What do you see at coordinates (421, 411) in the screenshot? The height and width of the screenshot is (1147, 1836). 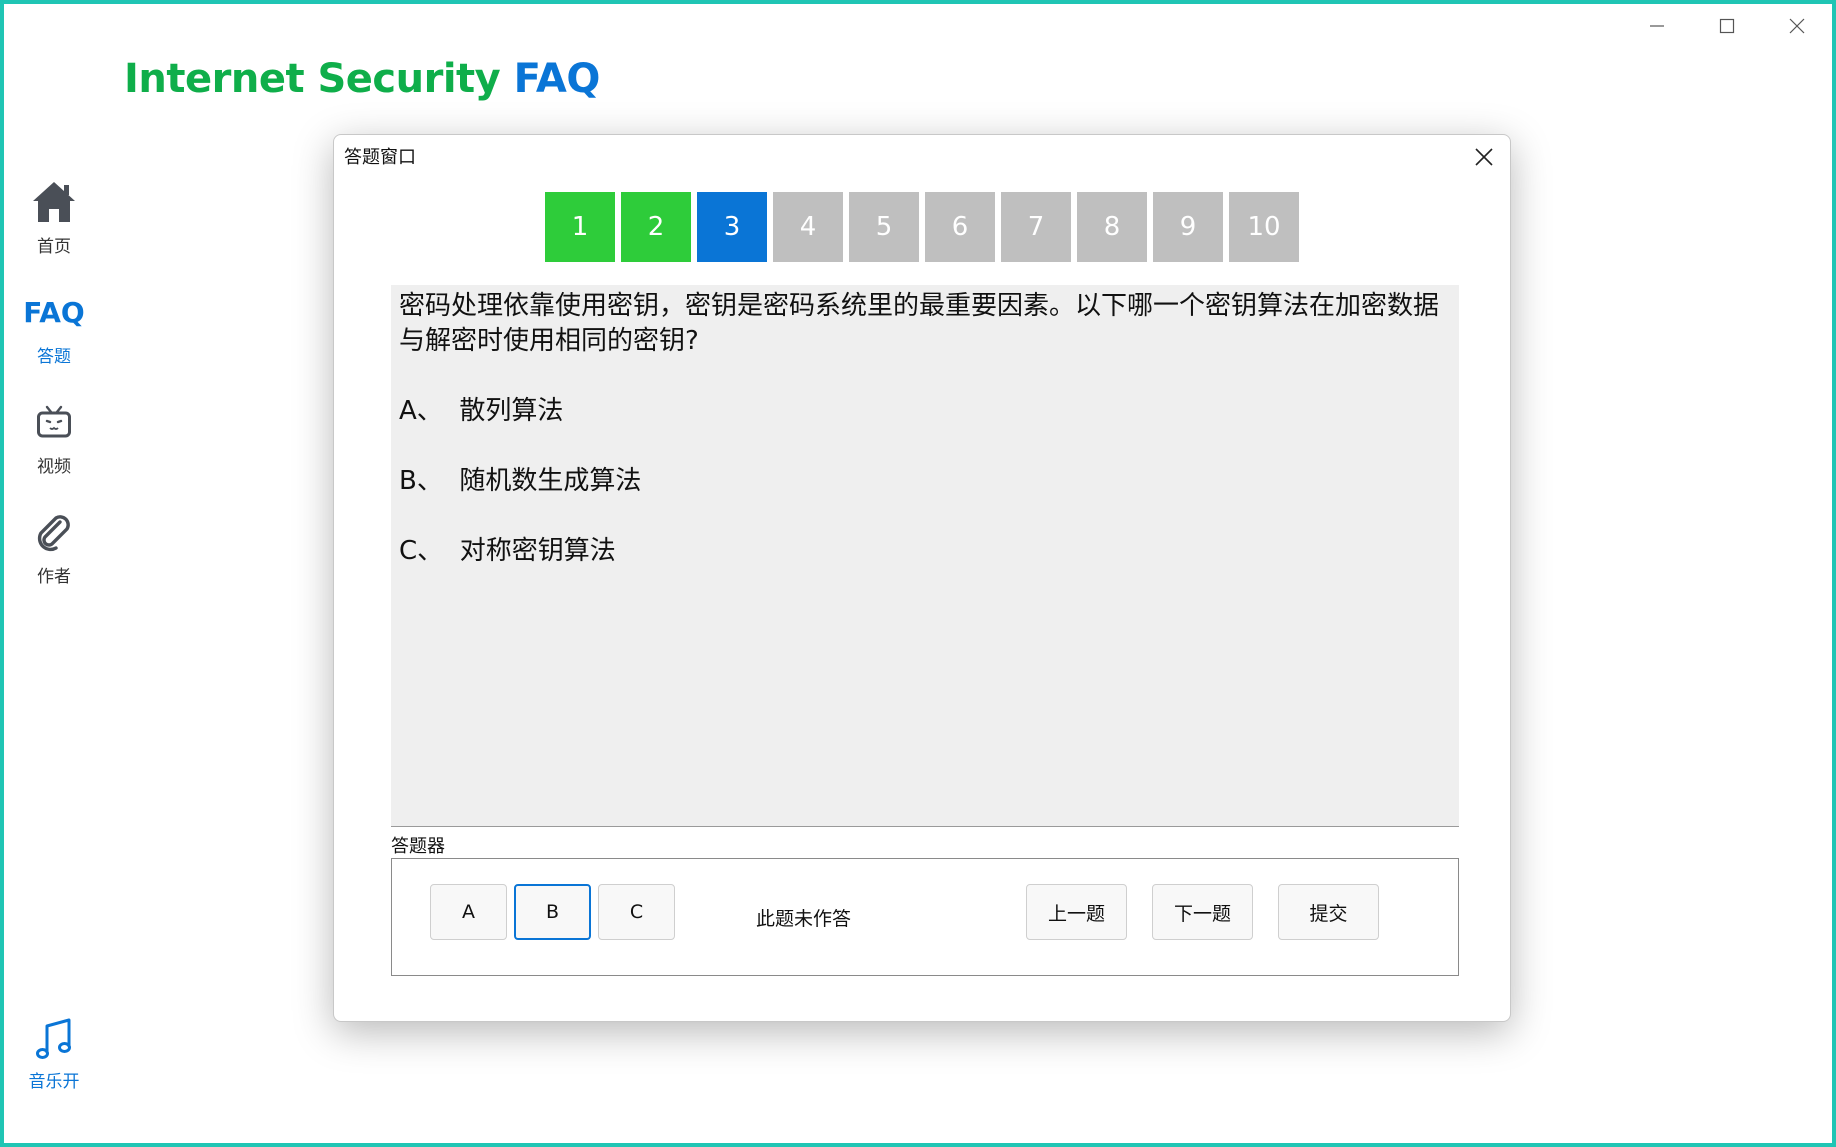 I see `option-prefix: A、` at bounding box center [421, 411].